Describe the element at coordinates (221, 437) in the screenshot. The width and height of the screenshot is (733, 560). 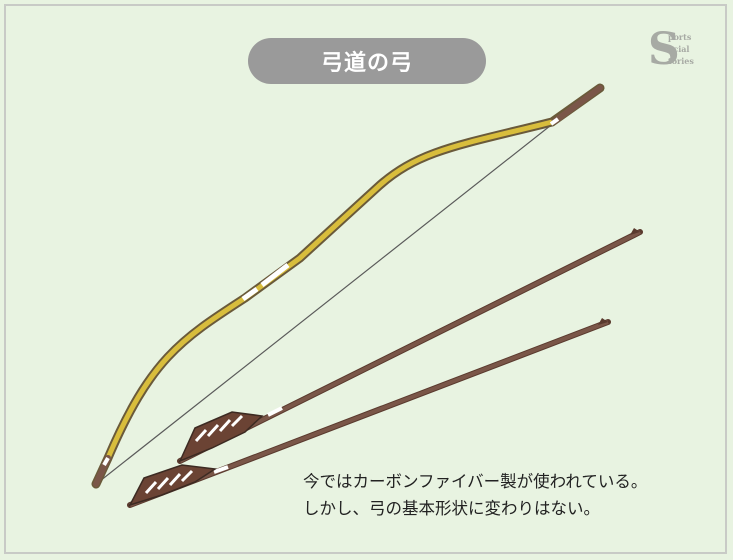
I see `upper-arrow-fletching` at that location.